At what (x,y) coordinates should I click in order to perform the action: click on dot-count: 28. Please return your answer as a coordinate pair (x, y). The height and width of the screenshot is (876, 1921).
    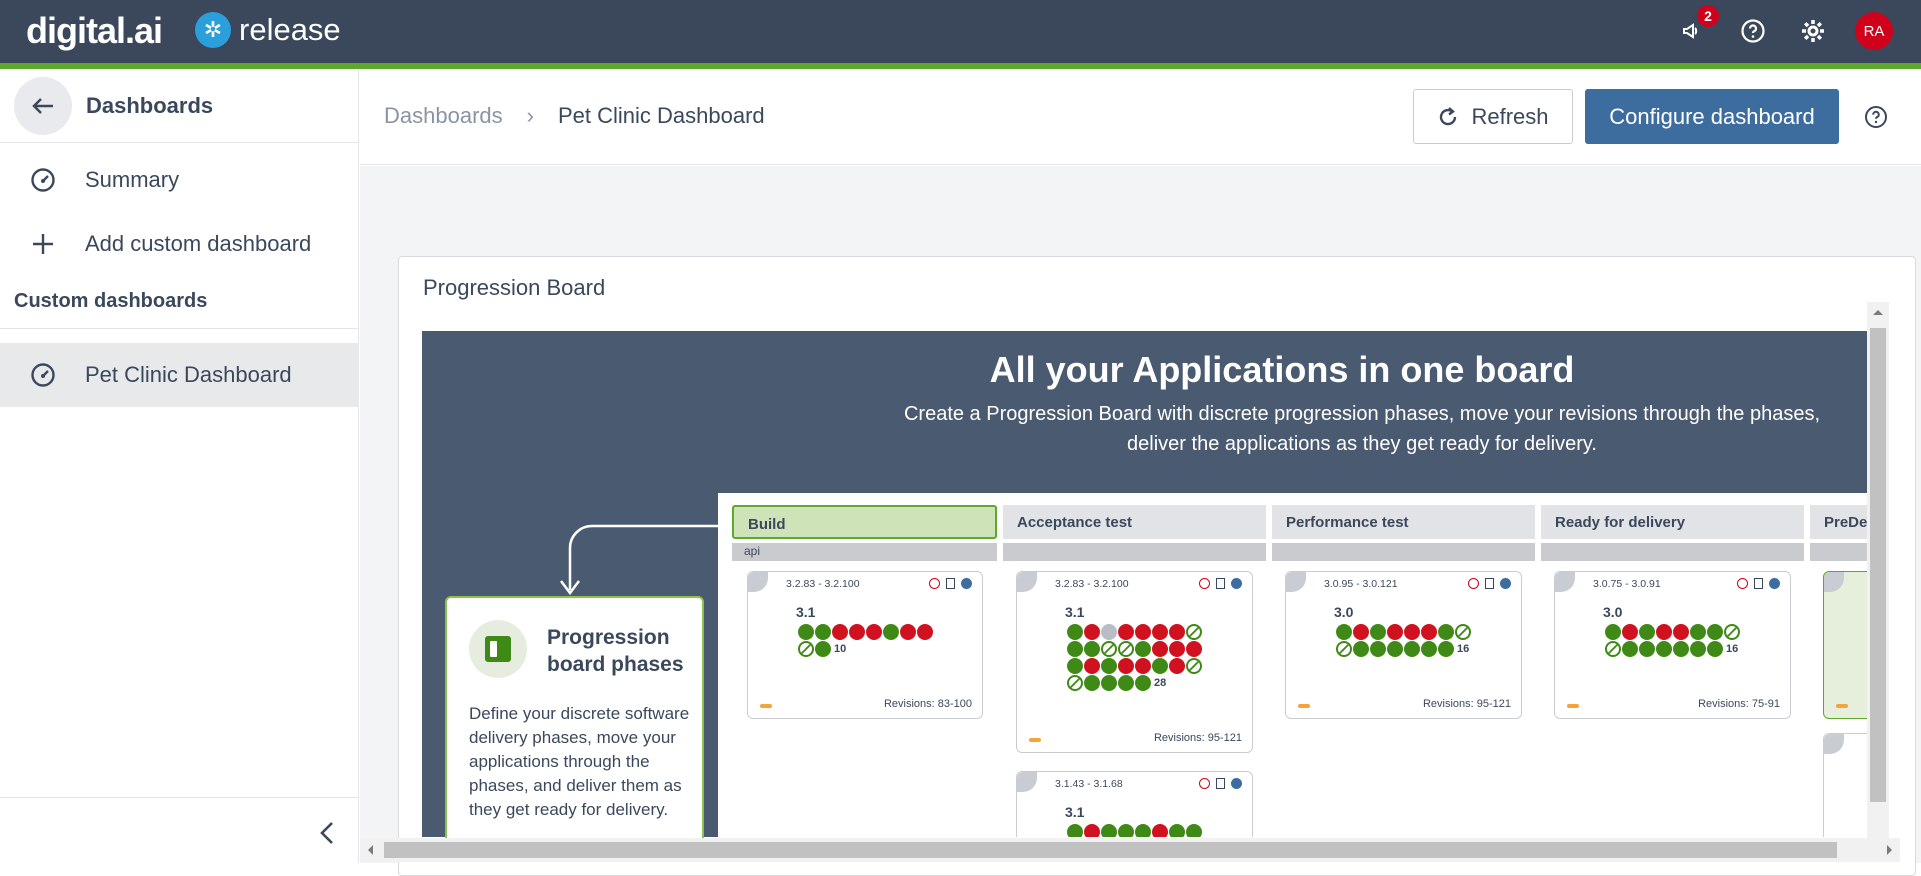
    Looking at the image, I should click on (1160, 683).